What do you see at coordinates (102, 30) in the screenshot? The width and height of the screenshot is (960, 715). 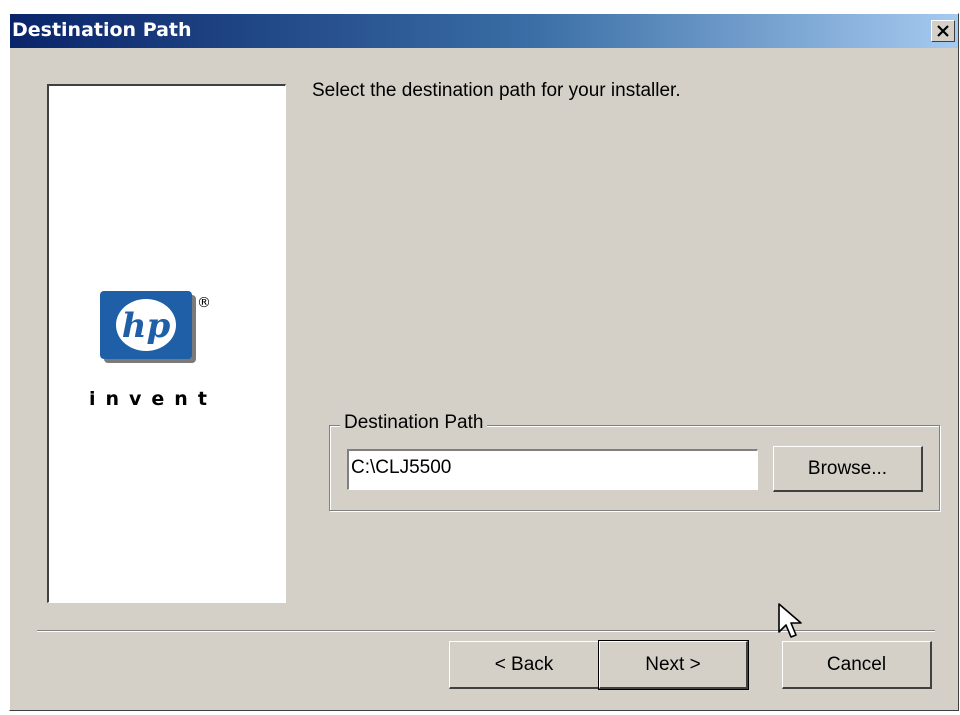 I see `window-title: Destination Path` at bounding box center [102, 30].